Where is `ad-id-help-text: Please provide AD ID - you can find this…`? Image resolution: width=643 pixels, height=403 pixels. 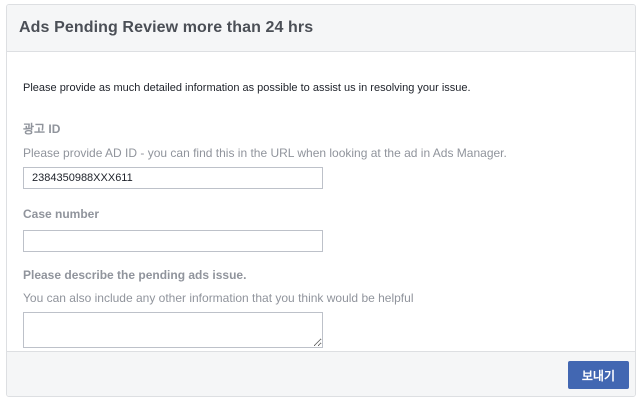 ad-id-help-text: Please provide AD ID - you can find this… is located at coordinates (265, 153).